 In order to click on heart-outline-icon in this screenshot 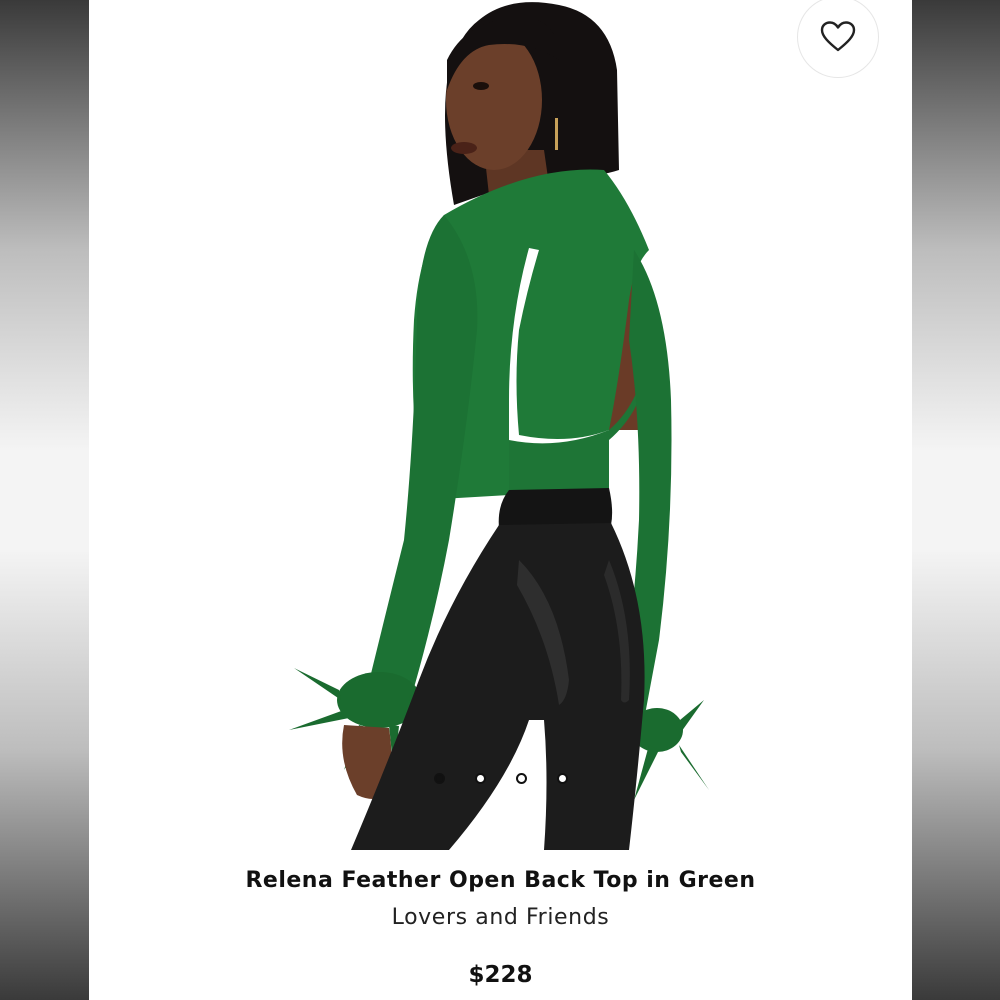, I will do `click(838, 36)`.